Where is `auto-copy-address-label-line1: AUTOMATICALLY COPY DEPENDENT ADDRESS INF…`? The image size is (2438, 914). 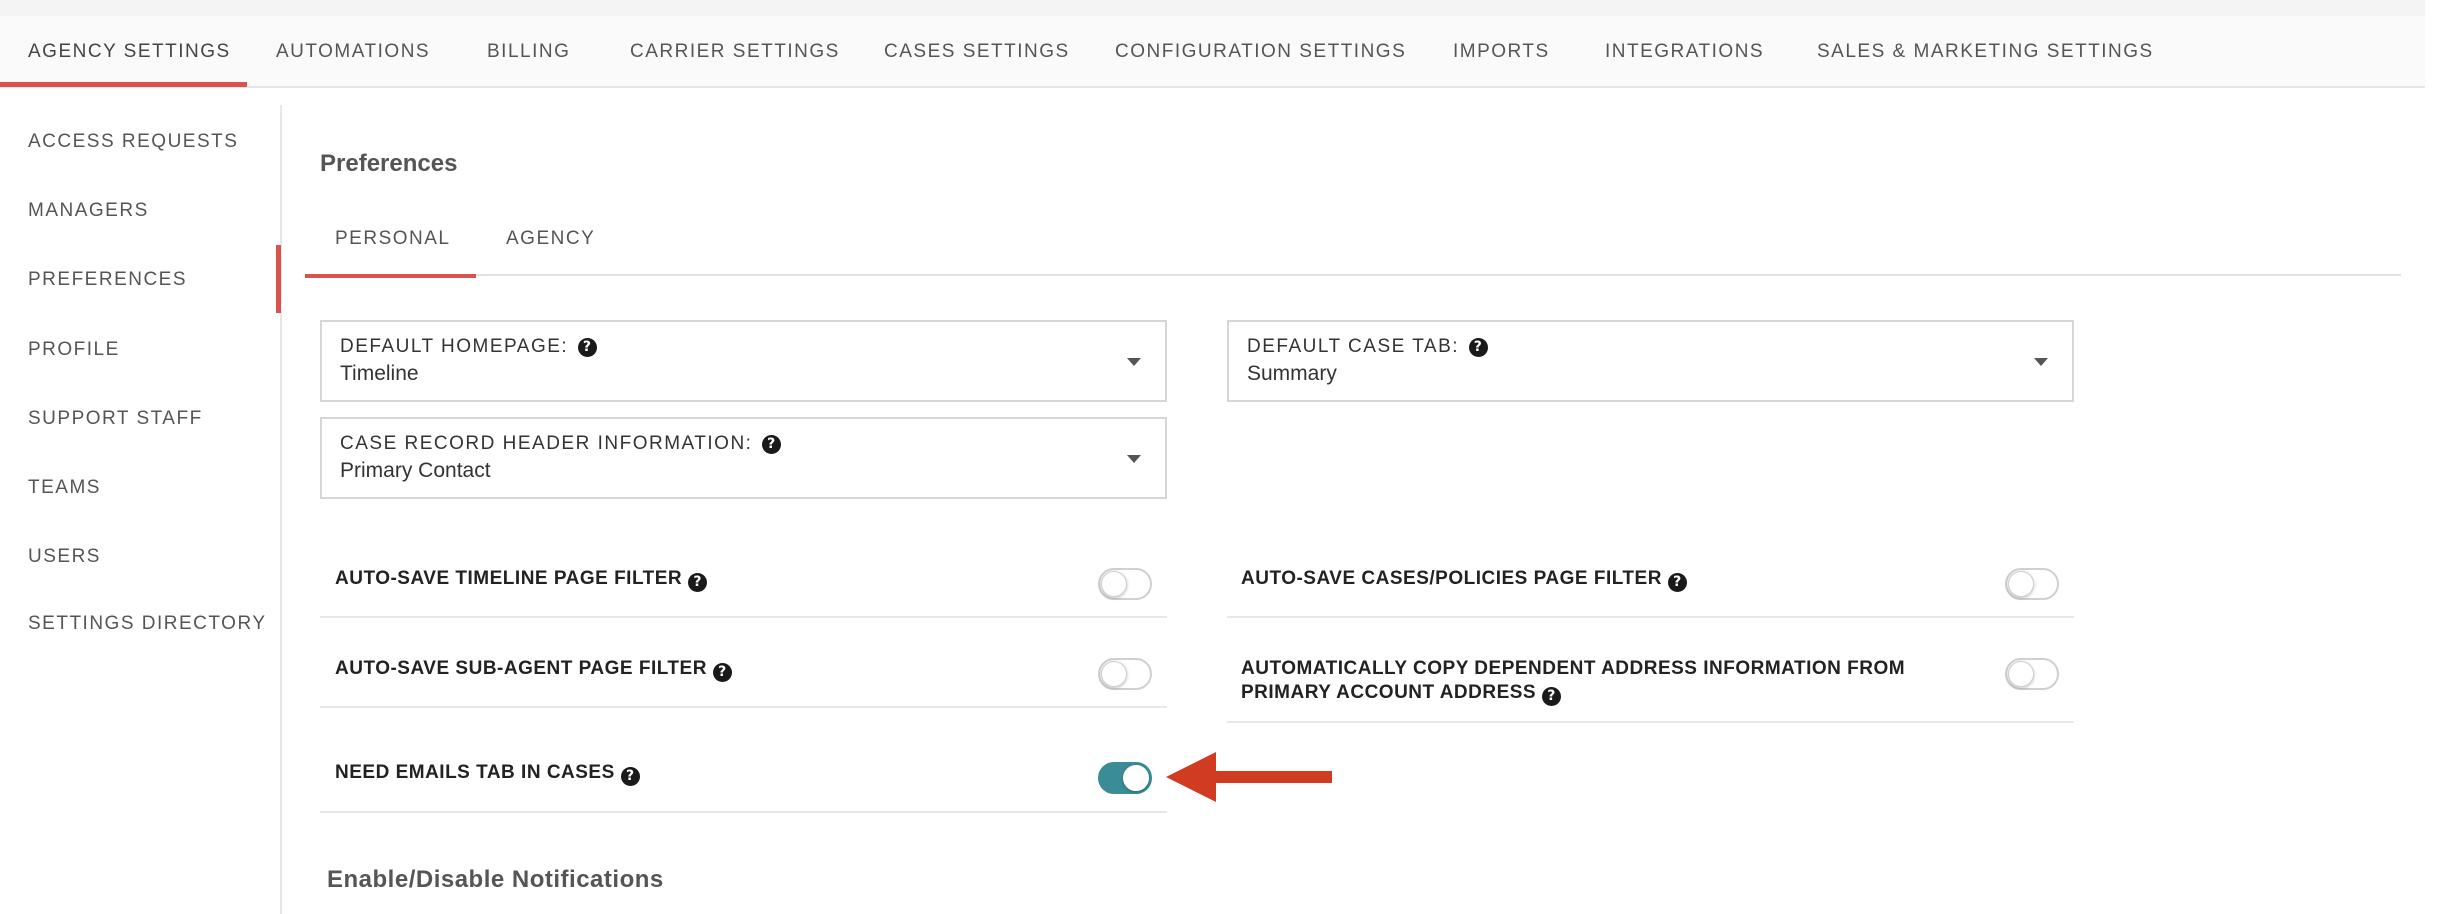 auto-copy-address-label-line1: AUTOMATICALLY COPY DEPENDENT ADDRESS INF… is located at coordinates (1573, 668).